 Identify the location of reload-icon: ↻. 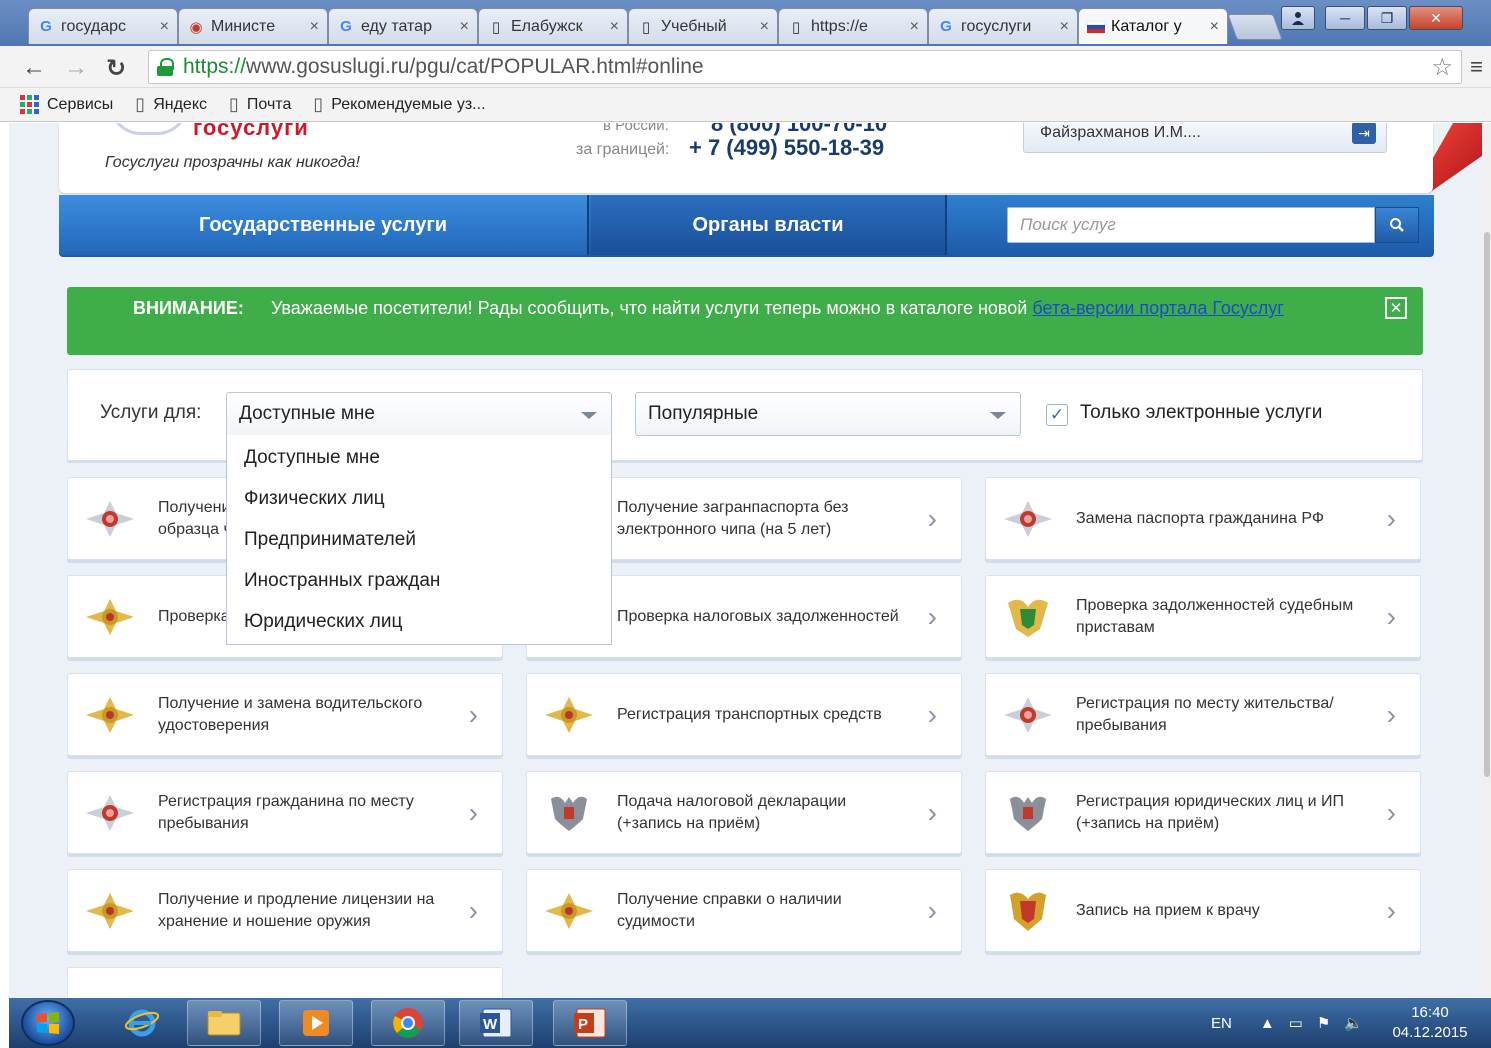
(116, 68).